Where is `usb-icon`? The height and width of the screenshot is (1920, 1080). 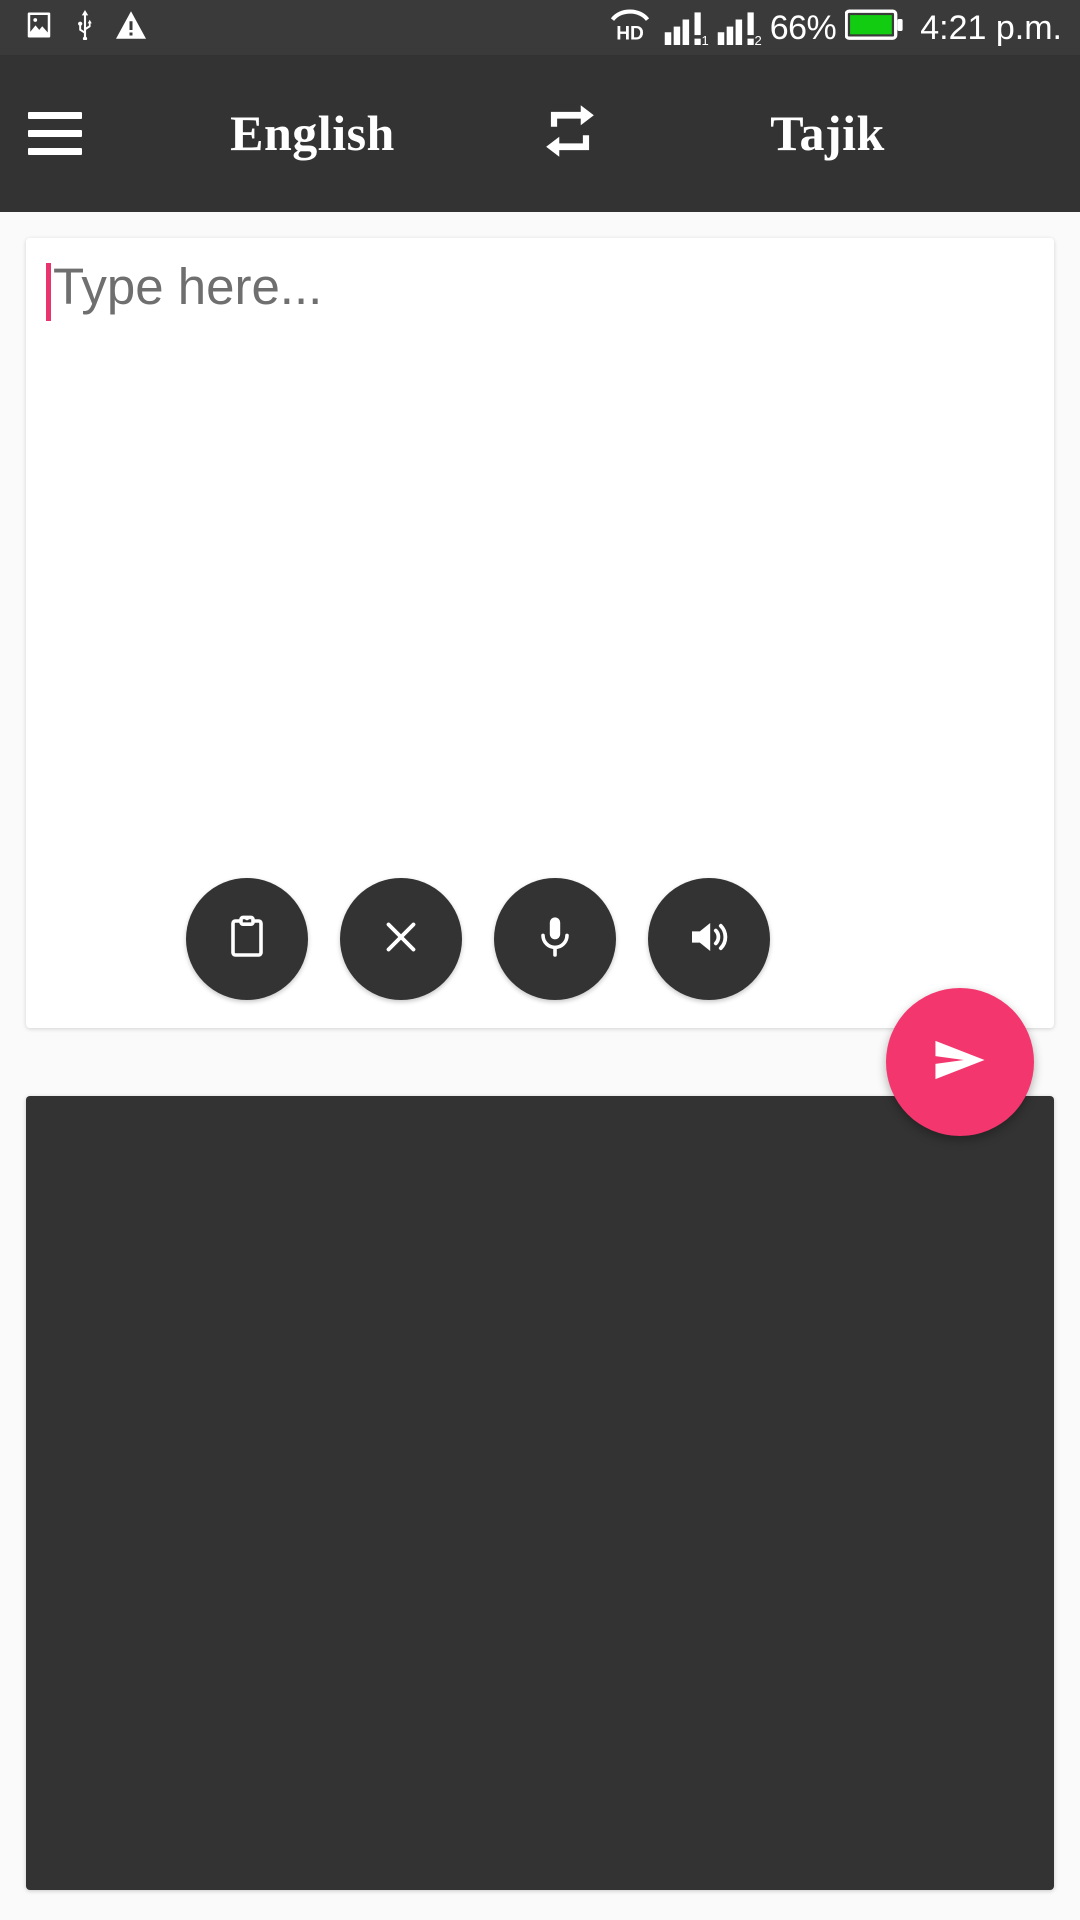
usb-icon is located at coordinates (85, 27).